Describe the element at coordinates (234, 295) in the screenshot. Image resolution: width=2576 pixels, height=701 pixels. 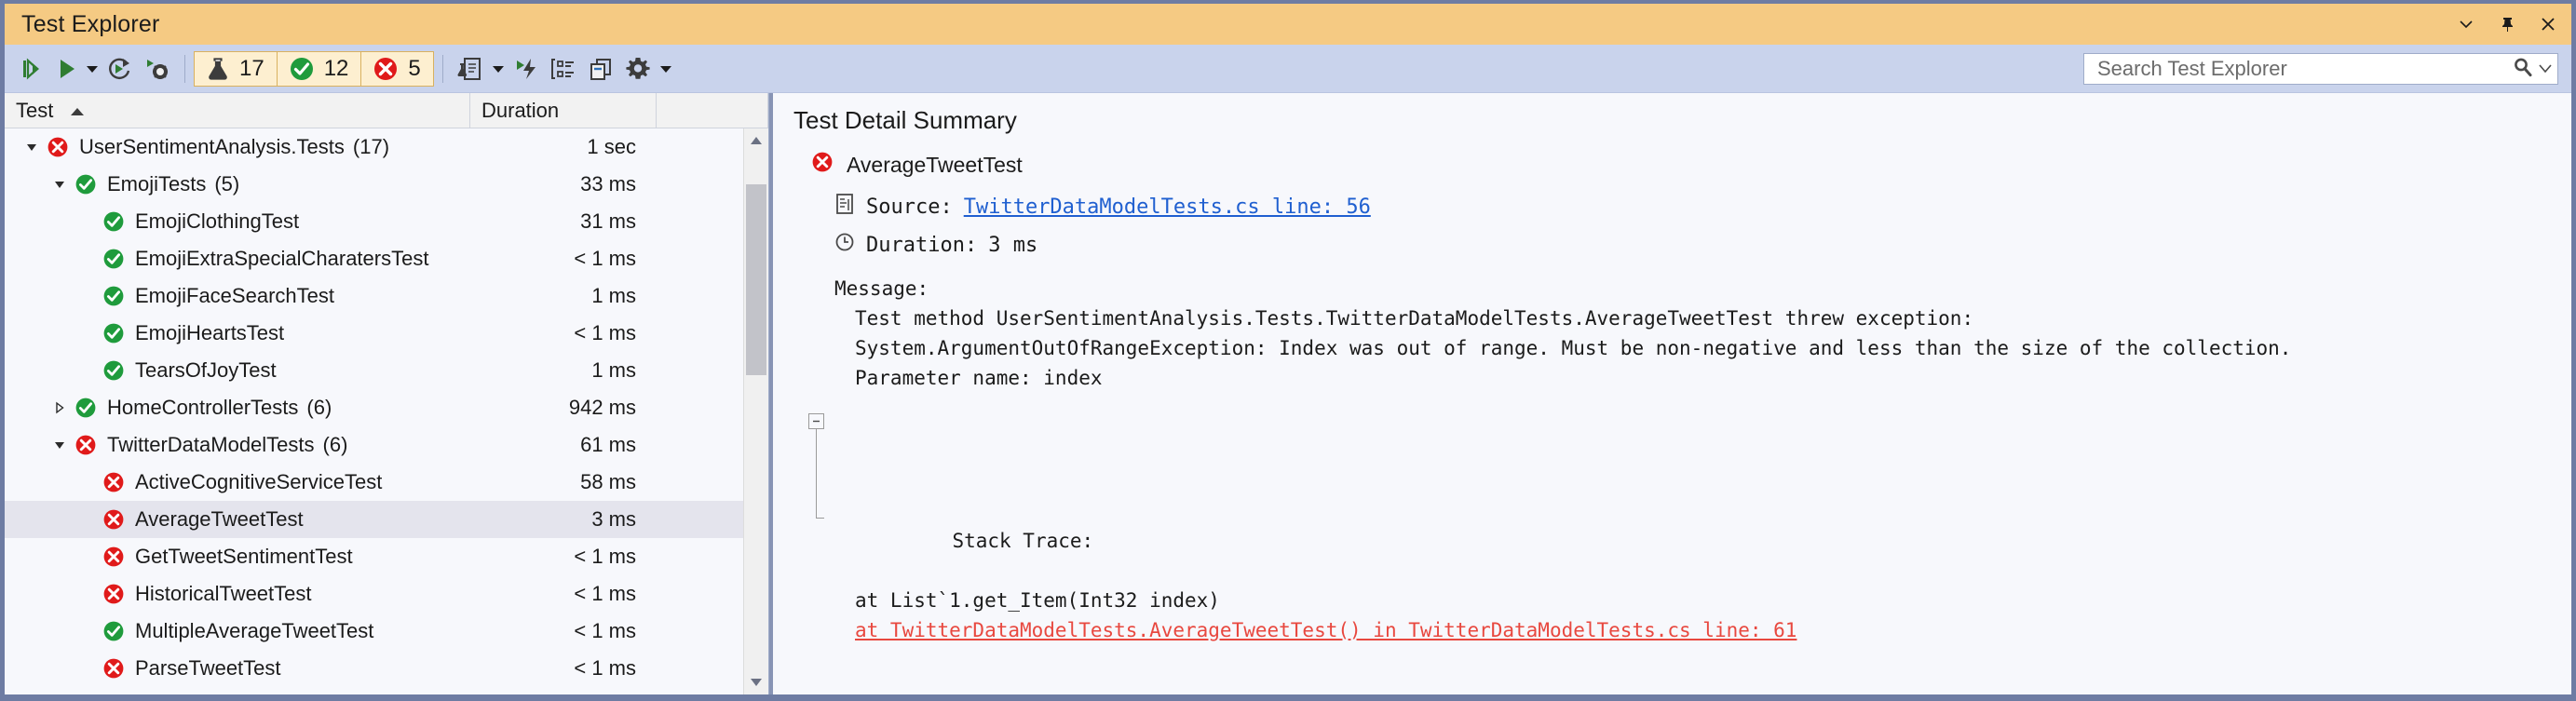
I see `test-name-label: EmojiFaceSearchTest` at that location.